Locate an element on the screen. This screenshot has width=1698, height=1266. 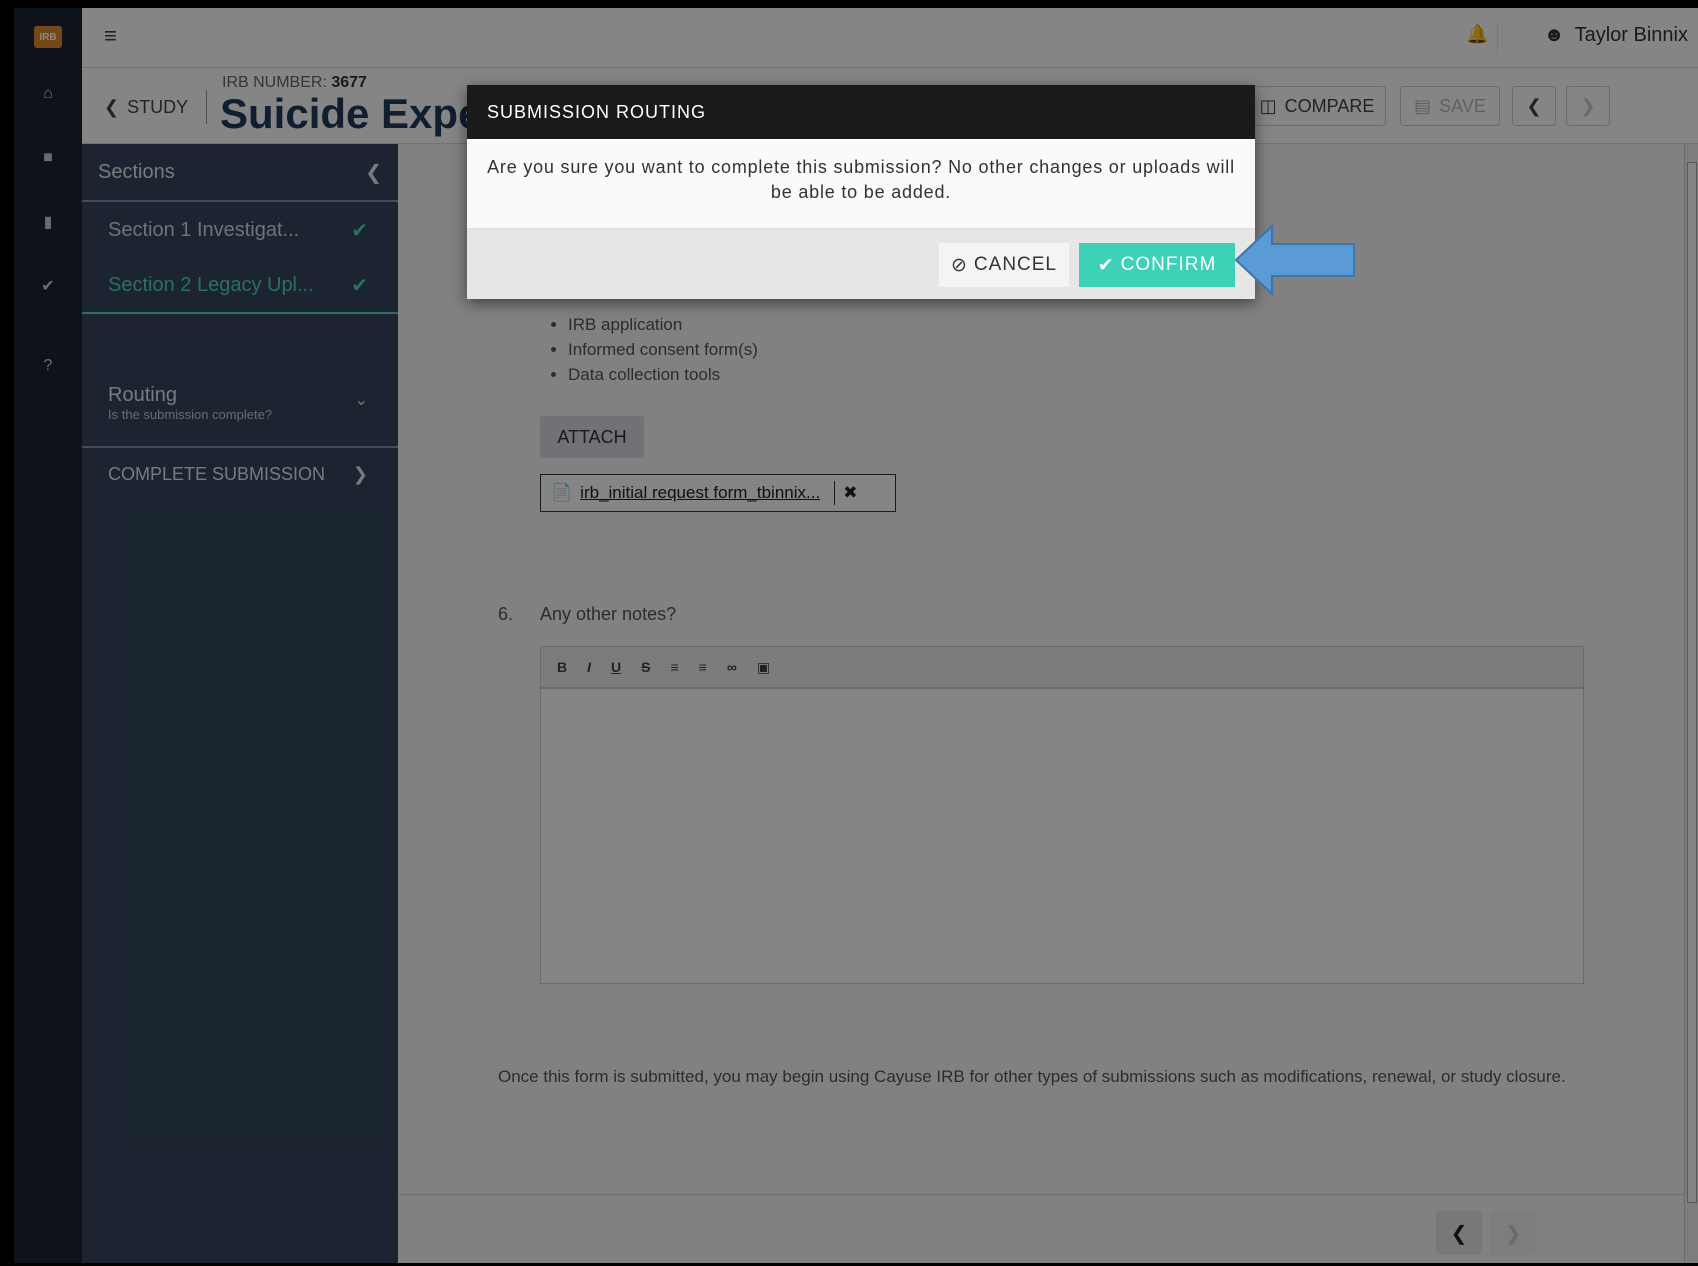
cancel-button: ⊘ CANCEL is located at coordinates (1004, 265).